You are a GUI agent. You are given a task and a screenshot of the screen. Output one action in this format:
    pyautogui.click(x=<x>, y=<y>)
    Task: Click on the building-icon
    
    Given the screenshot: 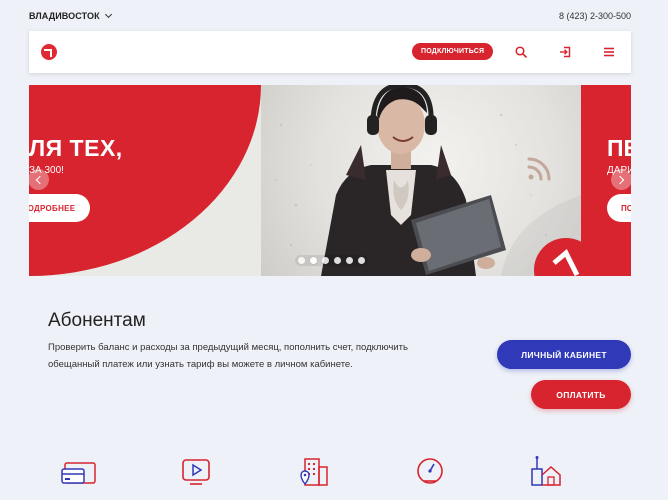 What is the action you would take?
    pyautogui.click(x=313, y=472)
    